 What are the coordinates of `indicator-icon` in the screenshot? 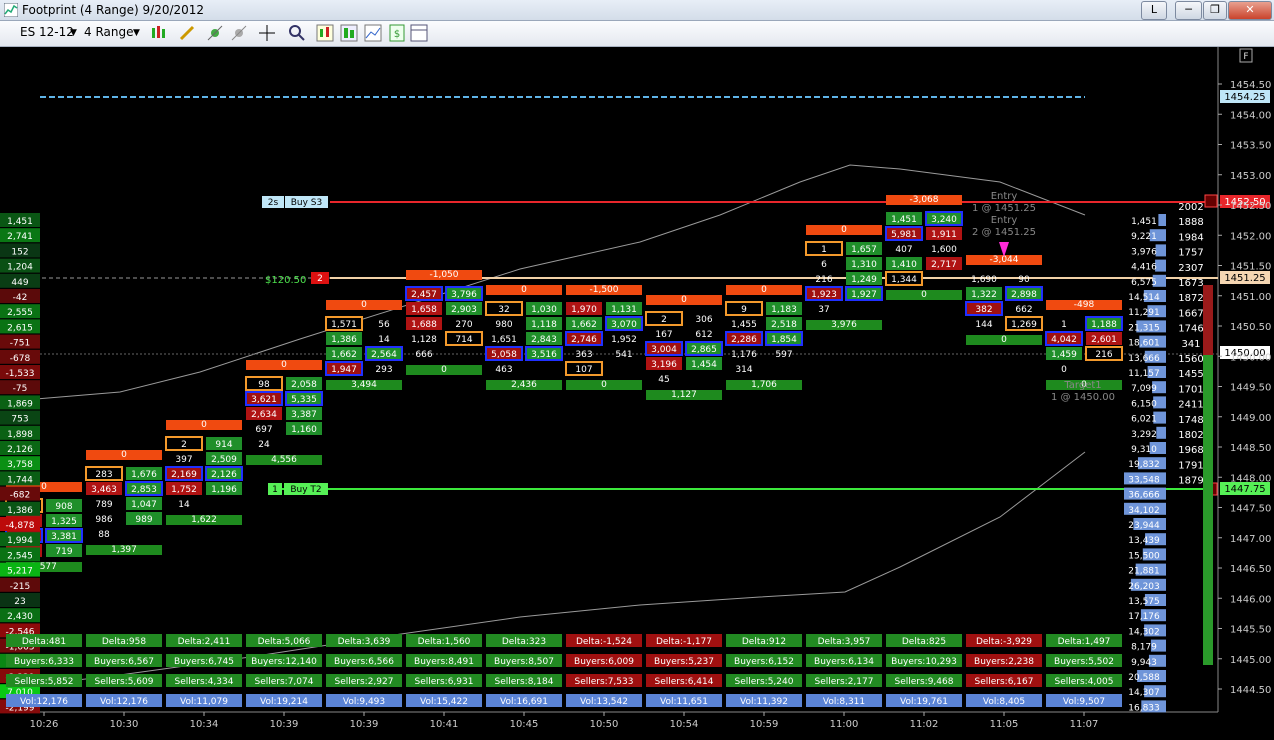 It's located at (215, 33).